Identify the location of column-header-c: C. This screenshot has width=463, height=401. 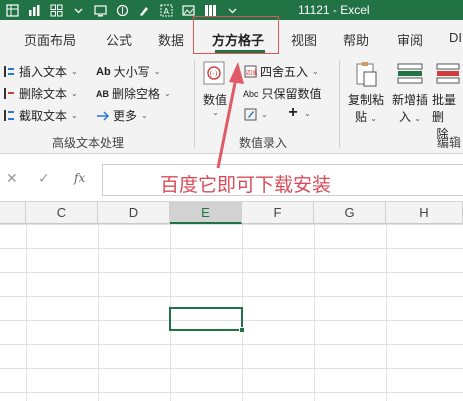
(62, 213).